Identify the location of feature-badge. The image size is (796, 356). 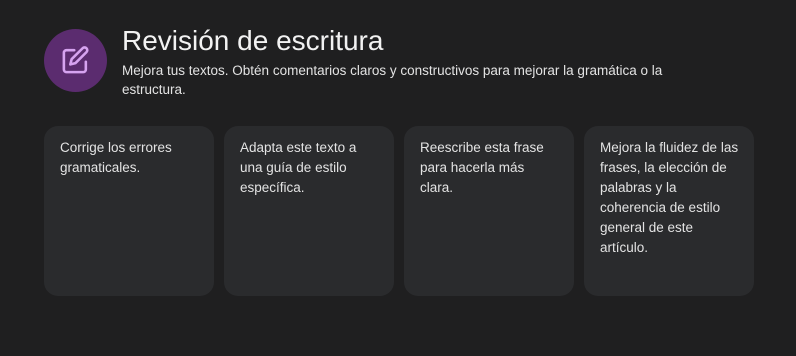
(75, 60).